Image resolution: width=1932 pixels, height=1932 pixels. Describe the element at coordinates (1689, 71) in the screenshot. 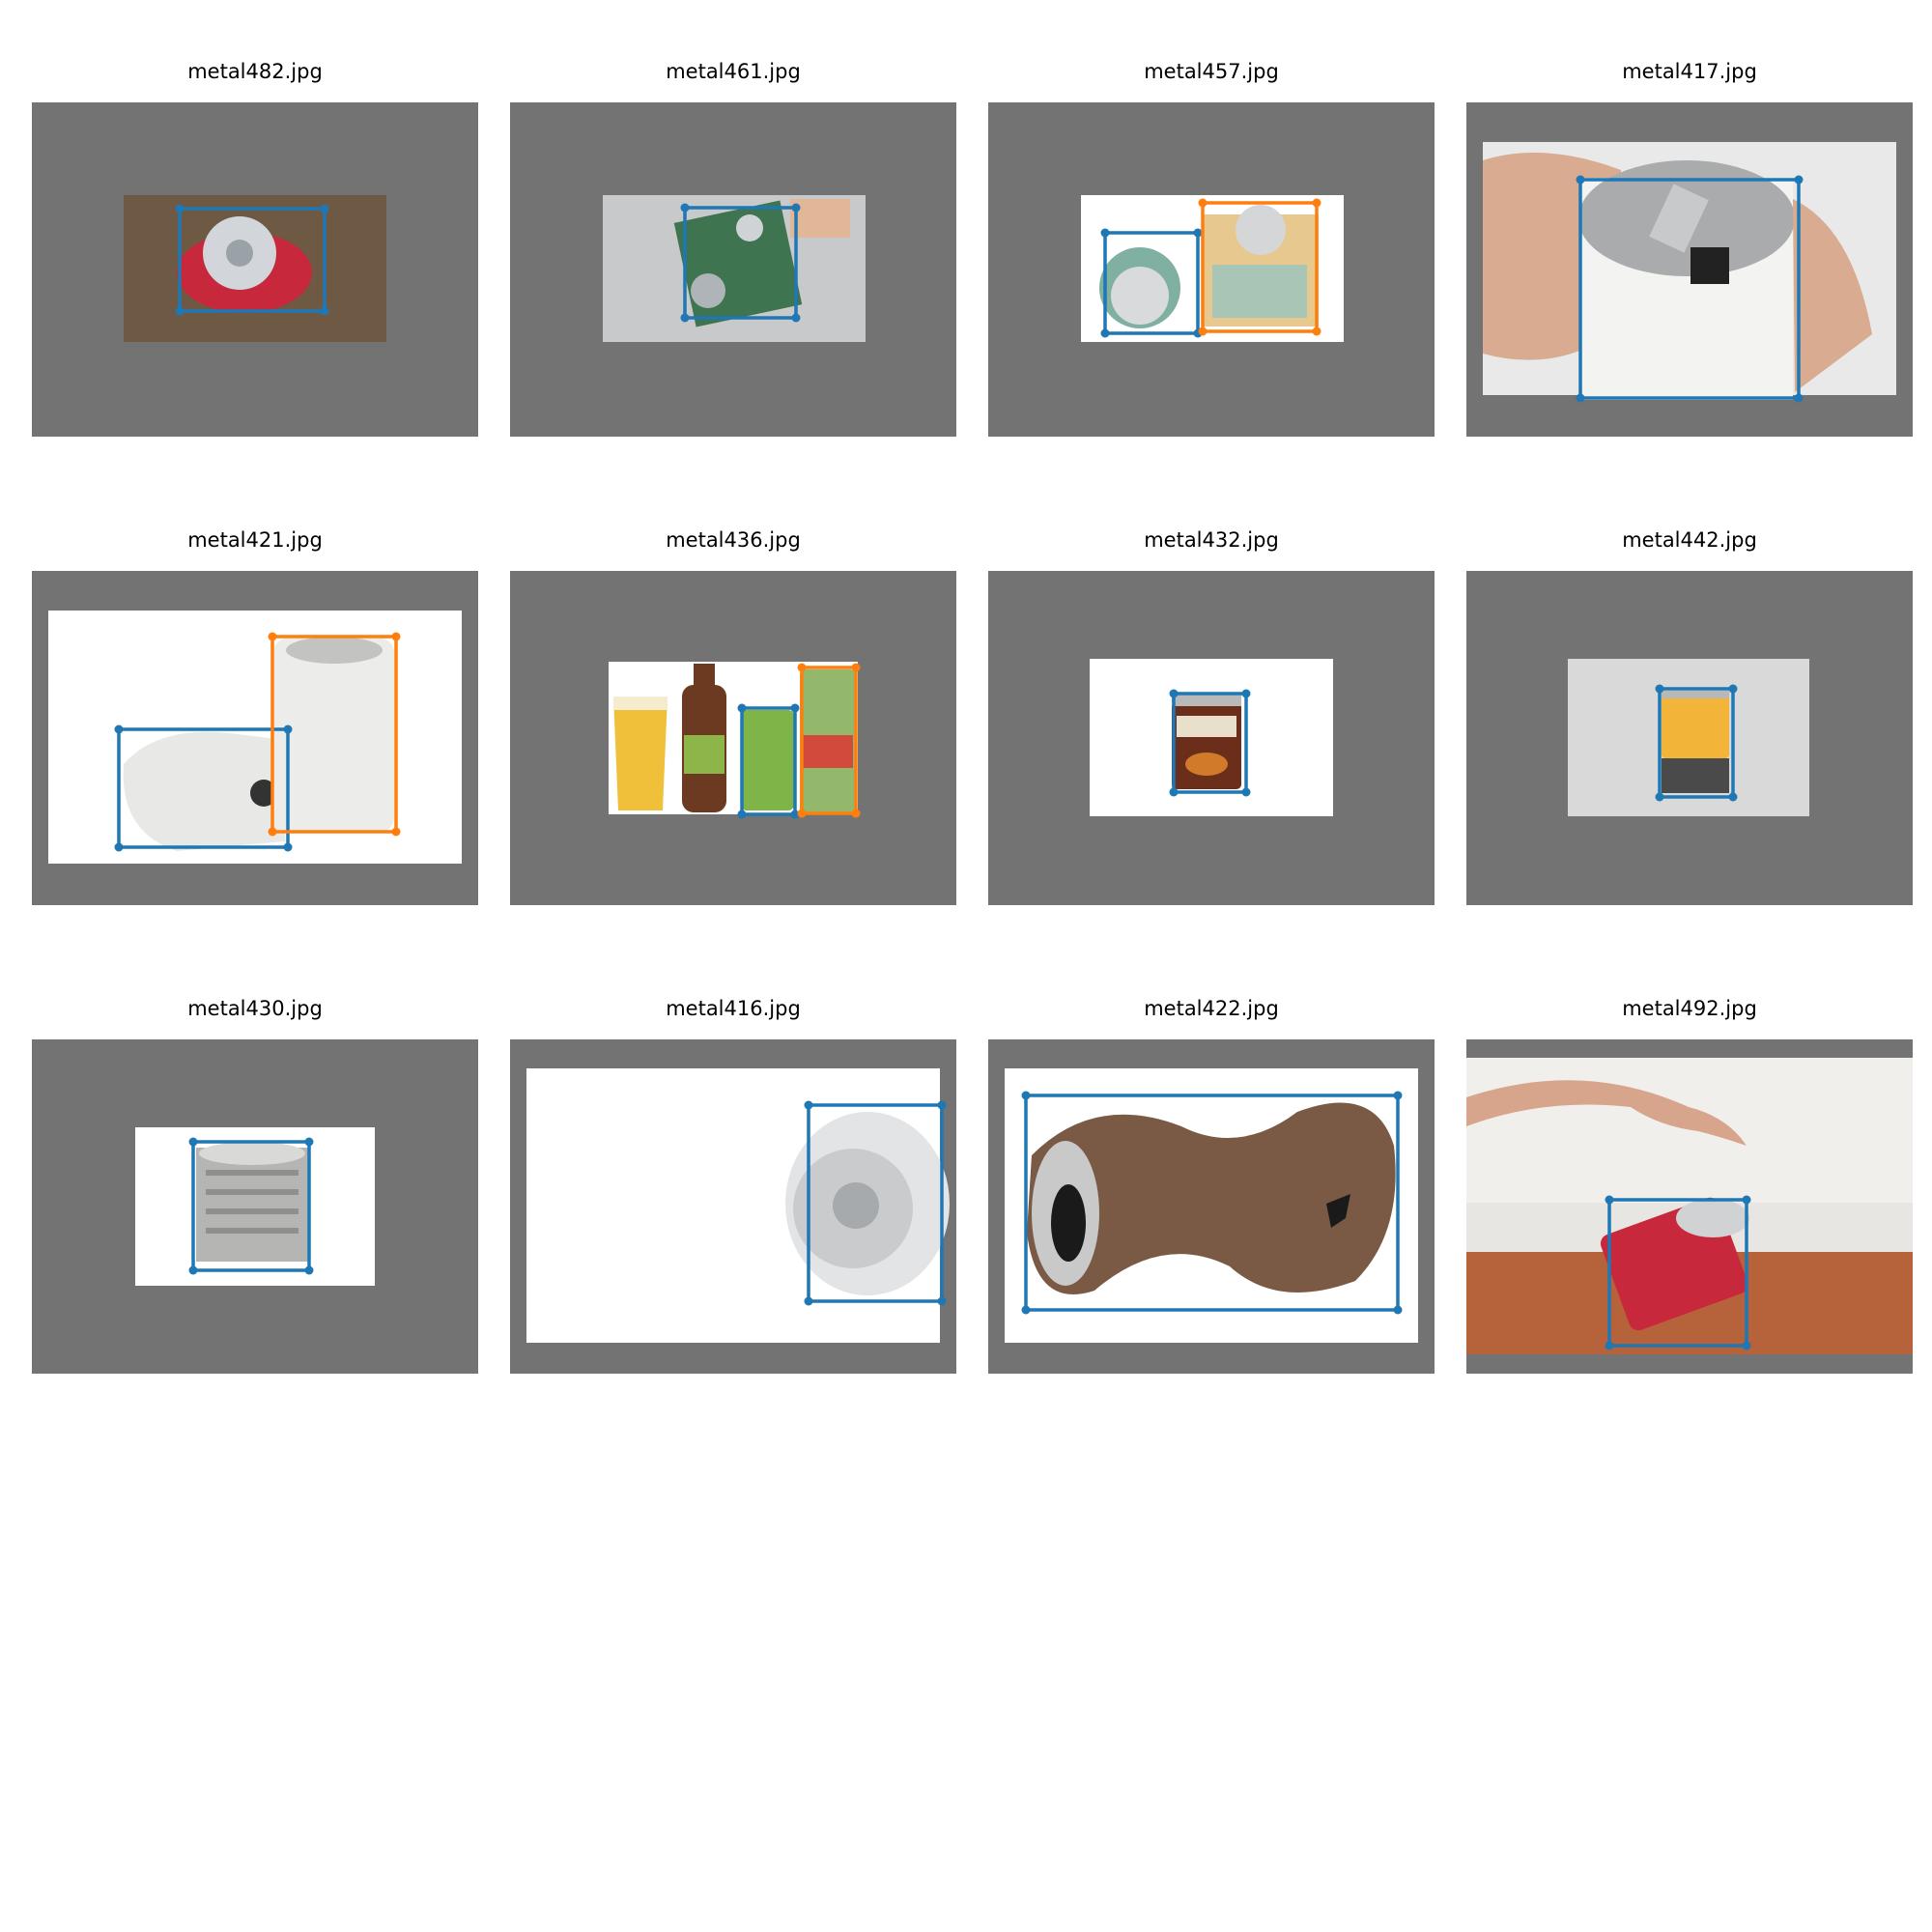

I see `tile-filename: metal417.jpg` at that location.